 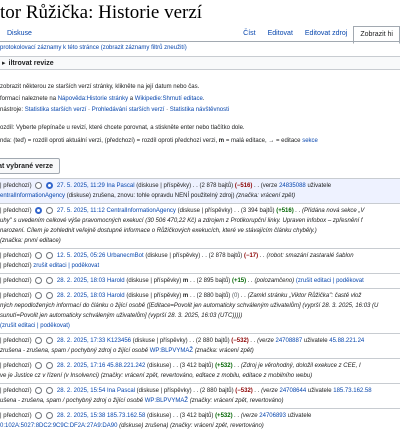 I want to click on user-link: entralInformationAgency, so click(x=32, y=196).